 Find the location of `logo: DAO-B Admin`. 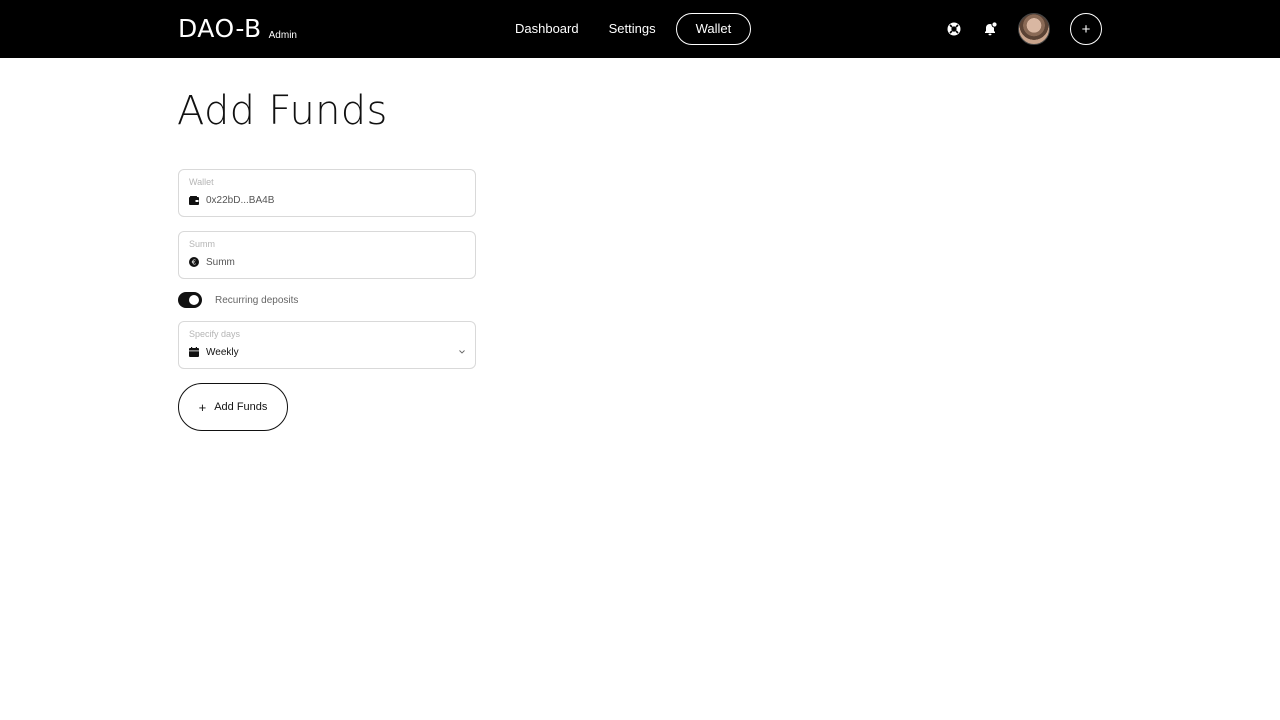

logo: DAO-B Admin is located at coordinates (237, 29).